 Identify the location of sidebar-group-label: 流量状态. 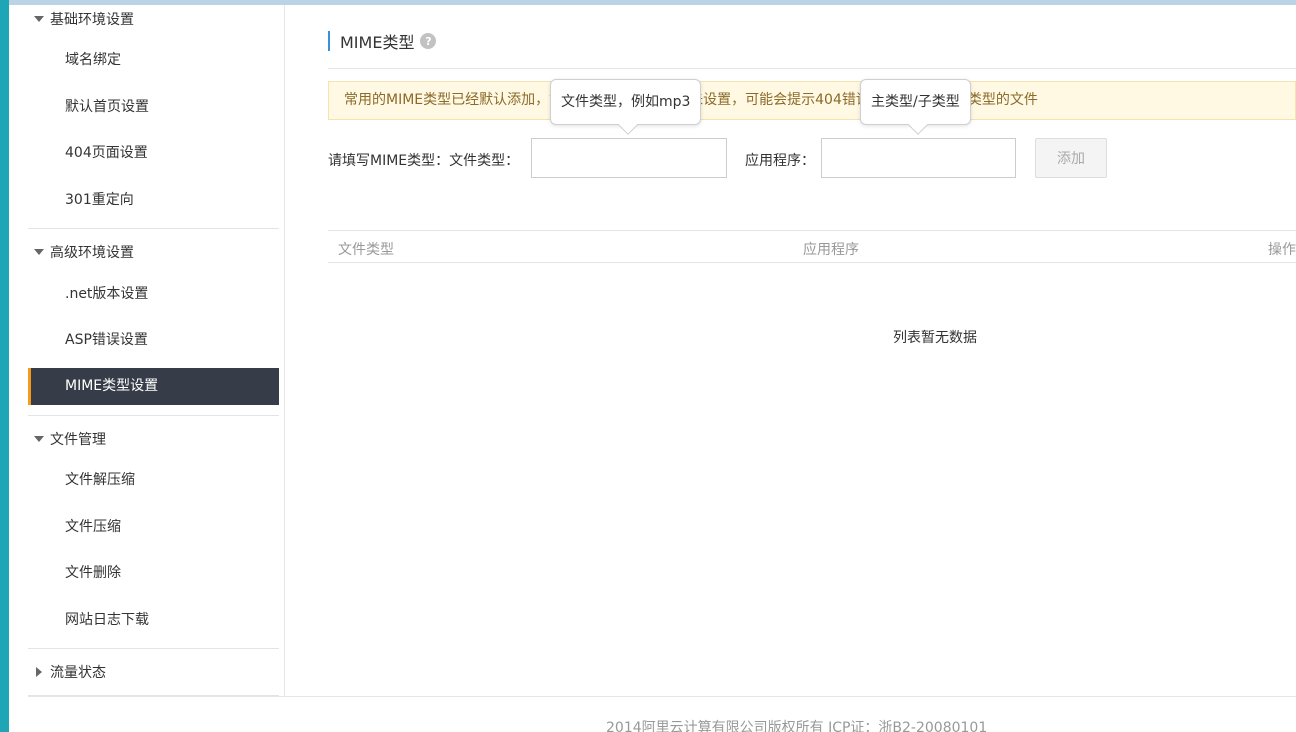
(78, 673).